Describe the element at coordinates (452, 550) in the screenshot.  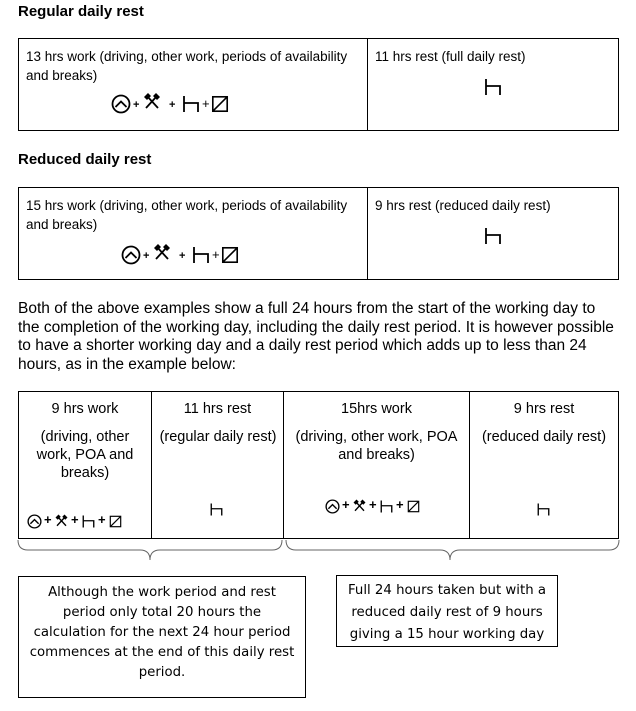
I see `right-brace` at that location.